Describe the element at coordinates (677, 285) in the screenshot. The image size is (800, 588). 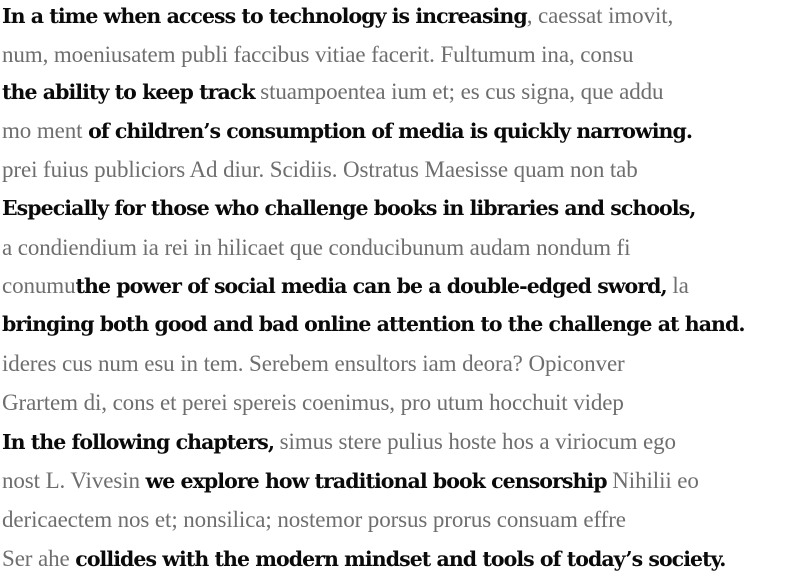
I see `placeholder-text: la` at that location.